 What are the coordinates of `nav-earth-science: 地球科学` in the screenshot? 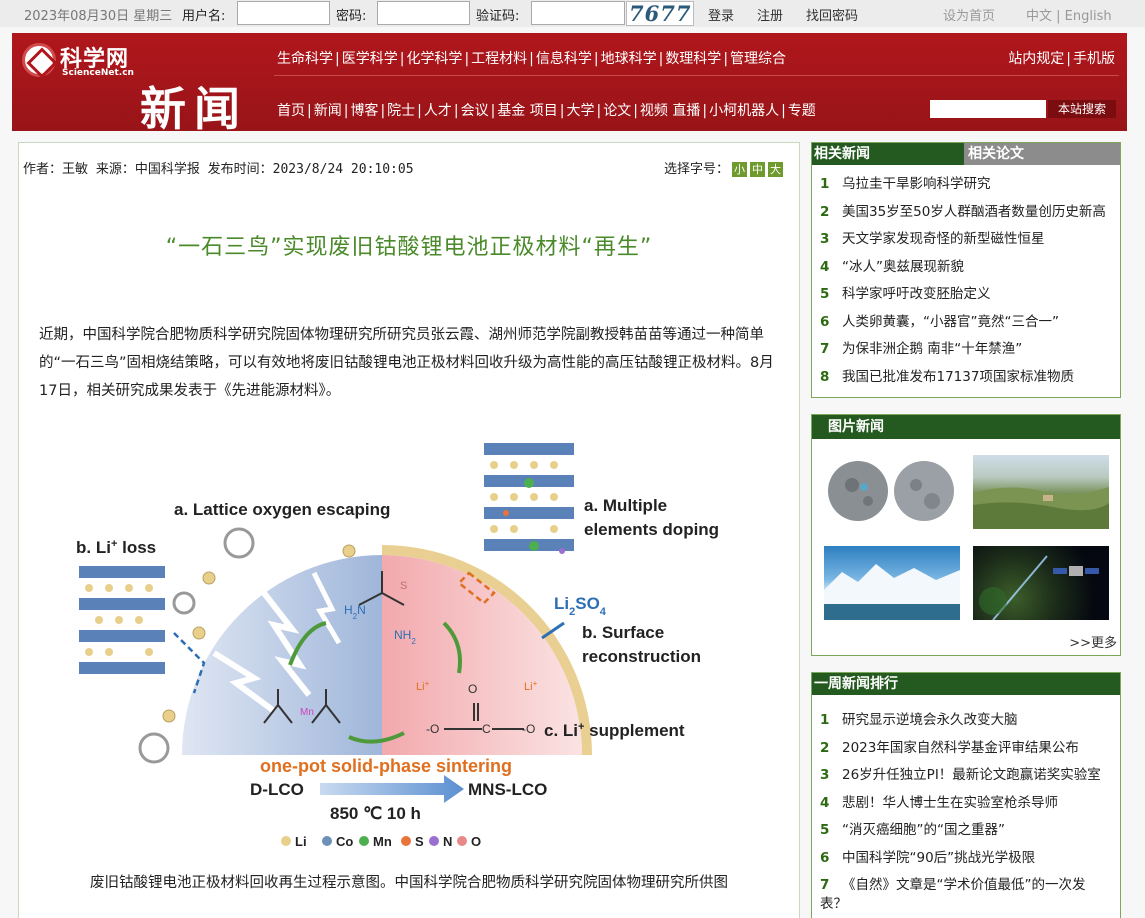 It's located at (629, 59).